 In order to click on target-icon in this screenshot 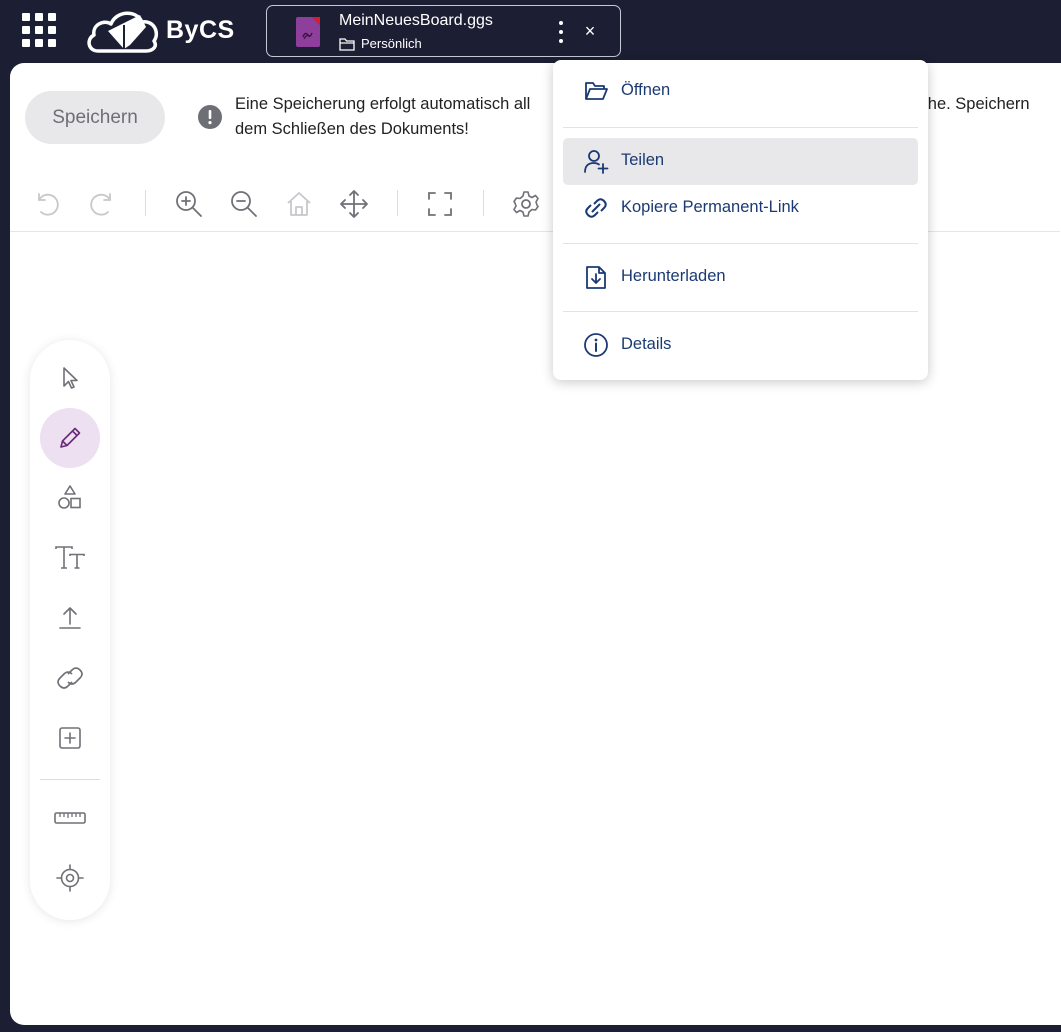, I will do `click(70, 878)`.